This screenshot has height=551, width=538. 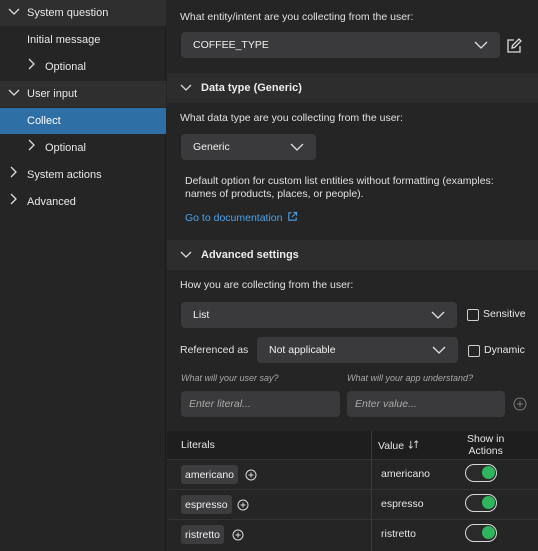 What do you see at coordinates (68, 13) in the screenshot?
I see `sidebar-item-label: System question` at bounding box center [68, 13].